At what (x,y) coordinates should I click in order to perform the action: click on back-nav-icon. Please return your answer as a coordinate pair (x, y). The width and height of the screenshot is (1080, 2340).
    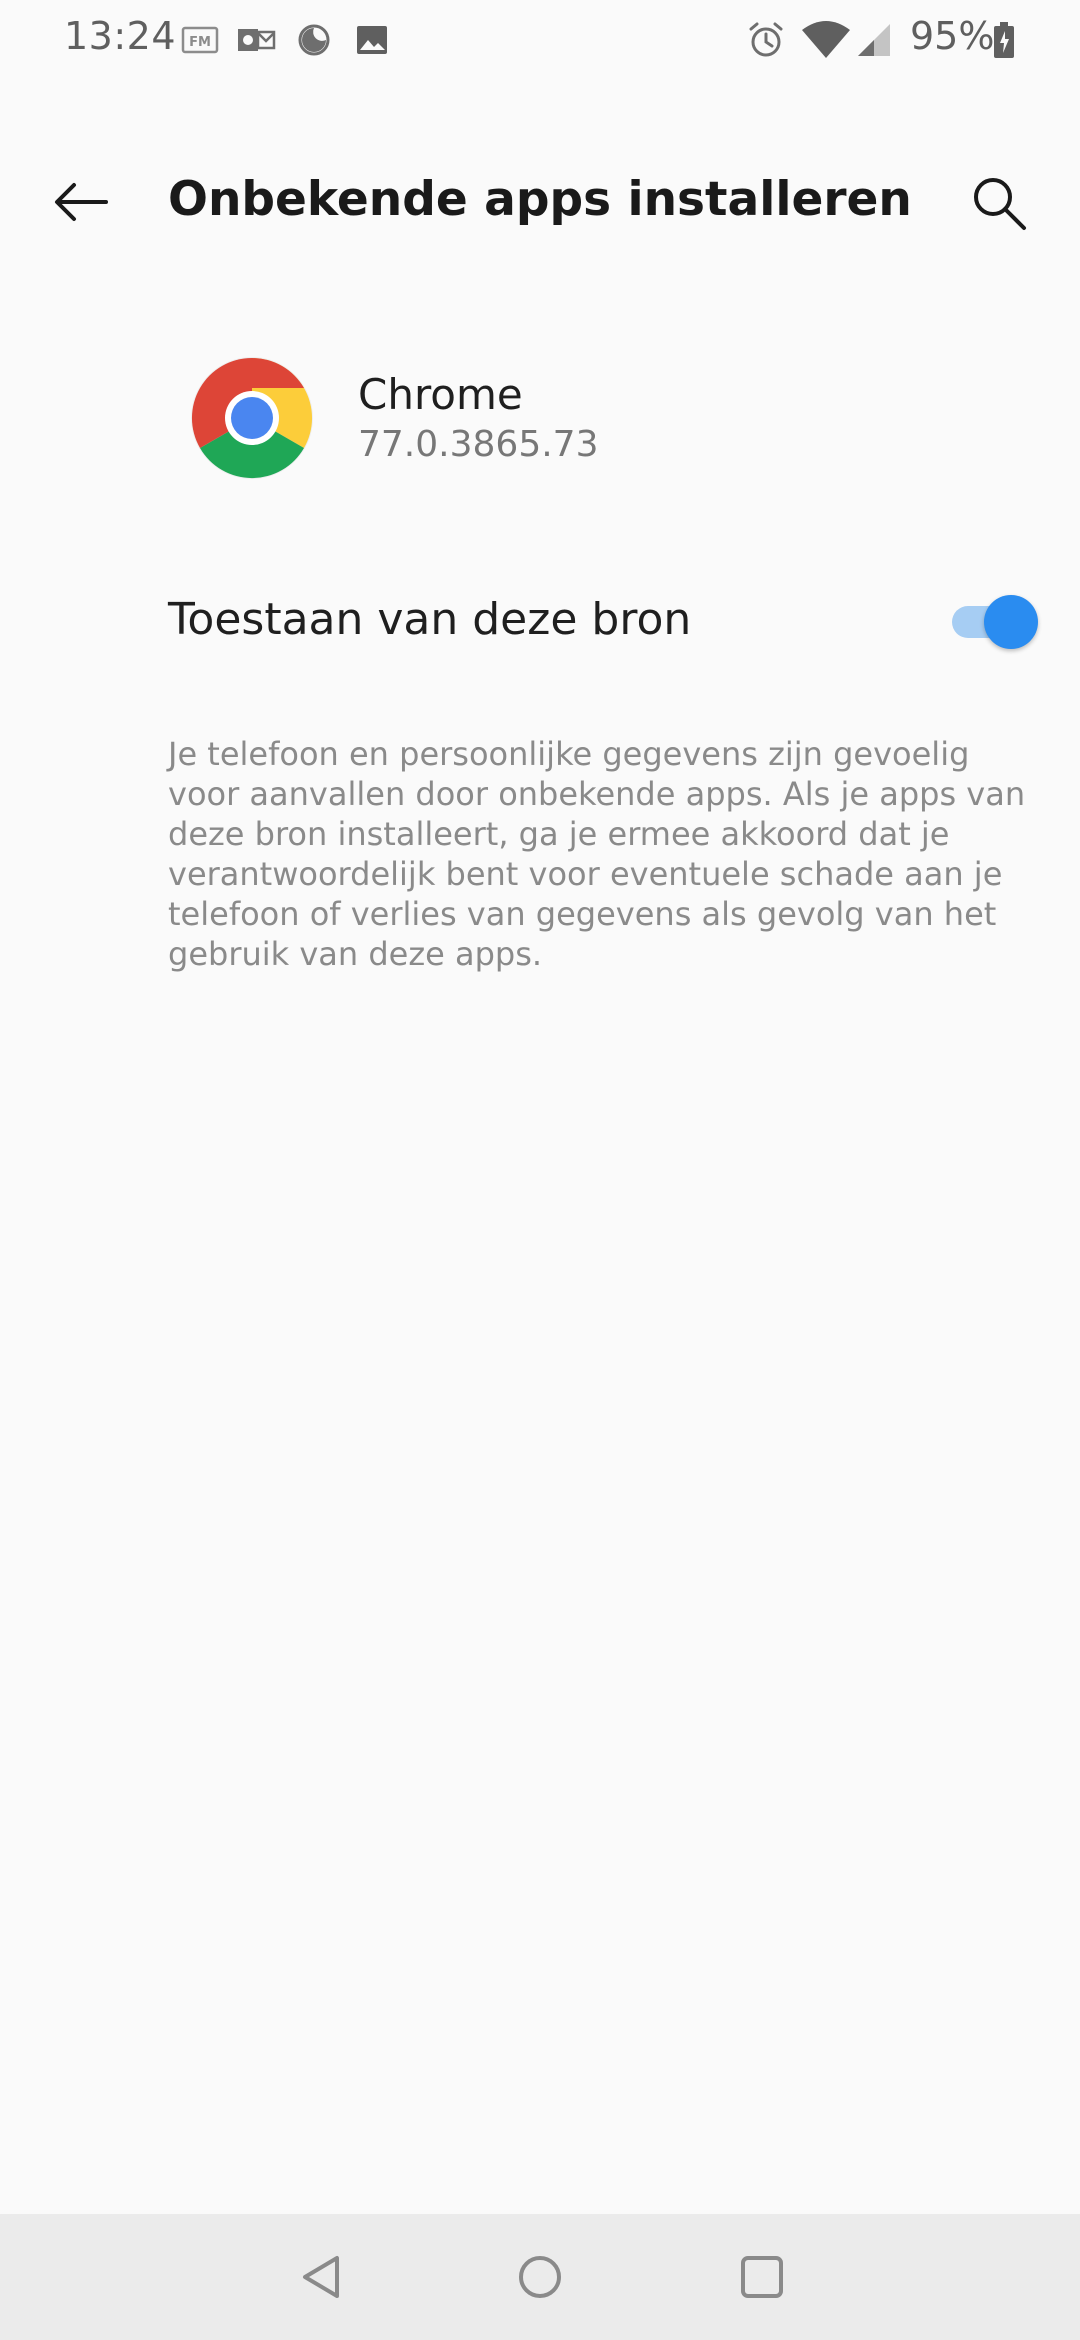
    Looking at the image, I should click on (321, 2277).